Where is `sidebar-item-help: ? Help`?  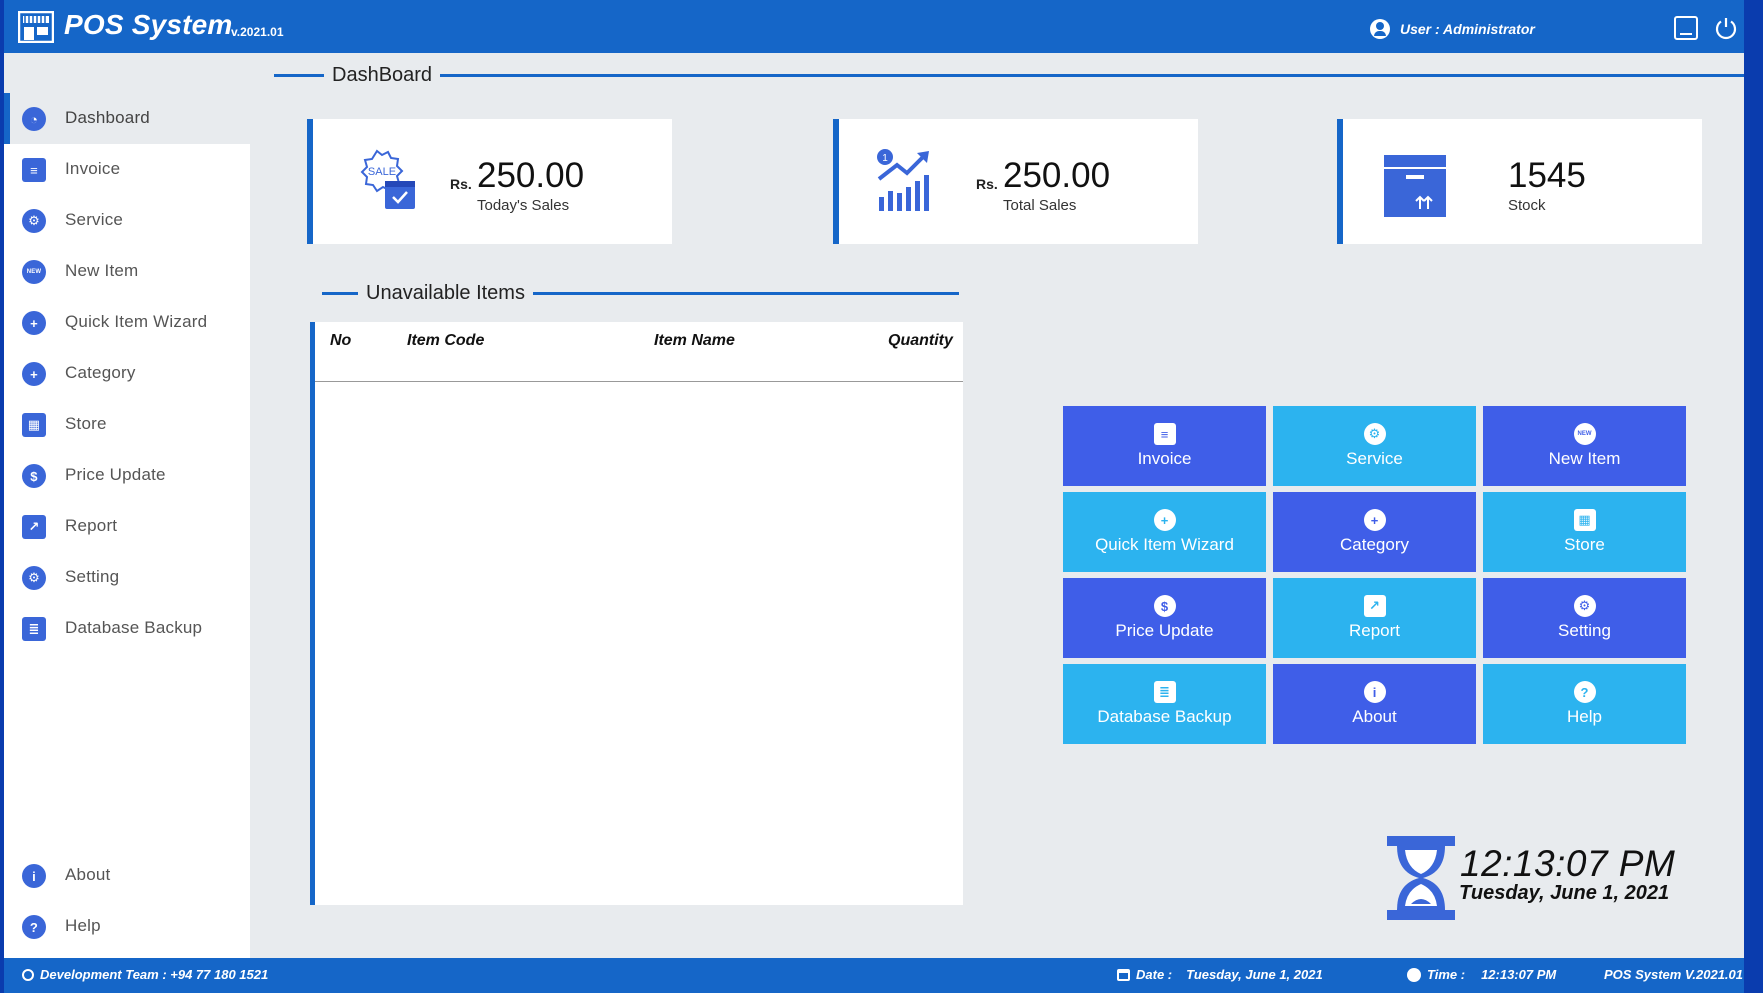 sidebar-item-help: ? Help is located at coordinates (127, 926).